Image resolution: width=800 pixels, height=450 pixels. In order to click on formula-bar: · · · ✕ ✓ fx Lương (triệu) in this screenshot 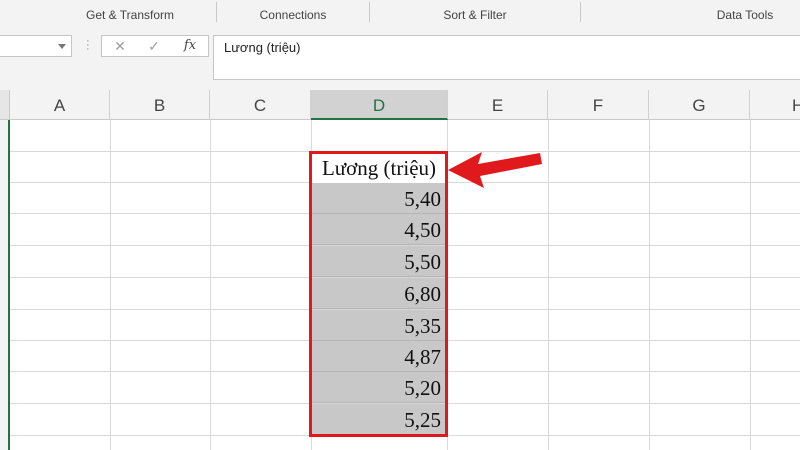, I will do `click(400, 59)`.